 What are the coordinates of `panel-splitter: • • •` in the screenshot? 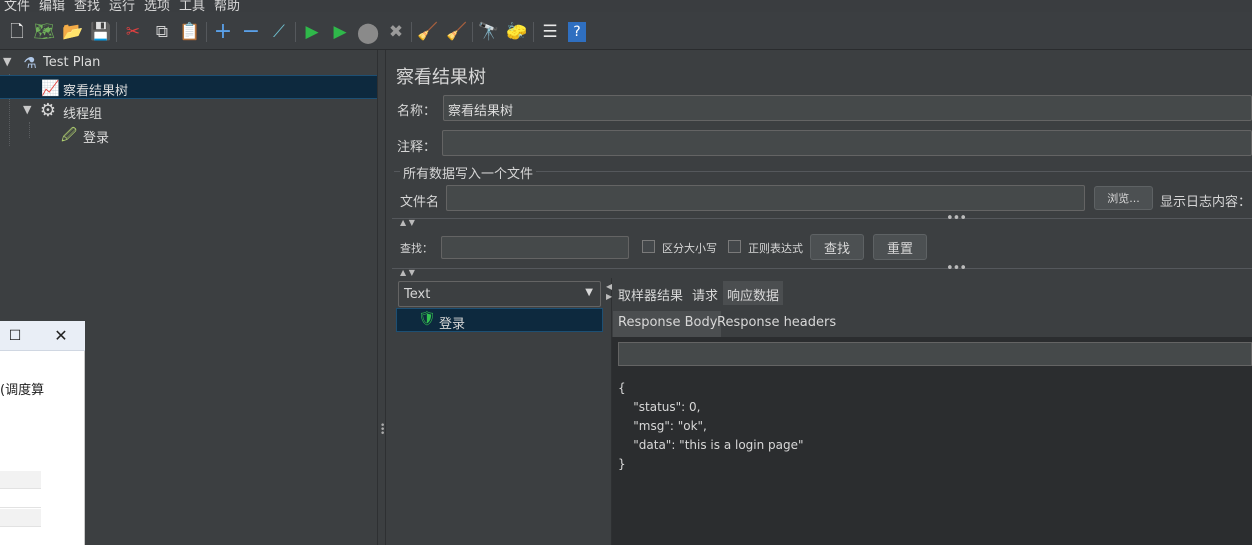 It's located at (381, 297).